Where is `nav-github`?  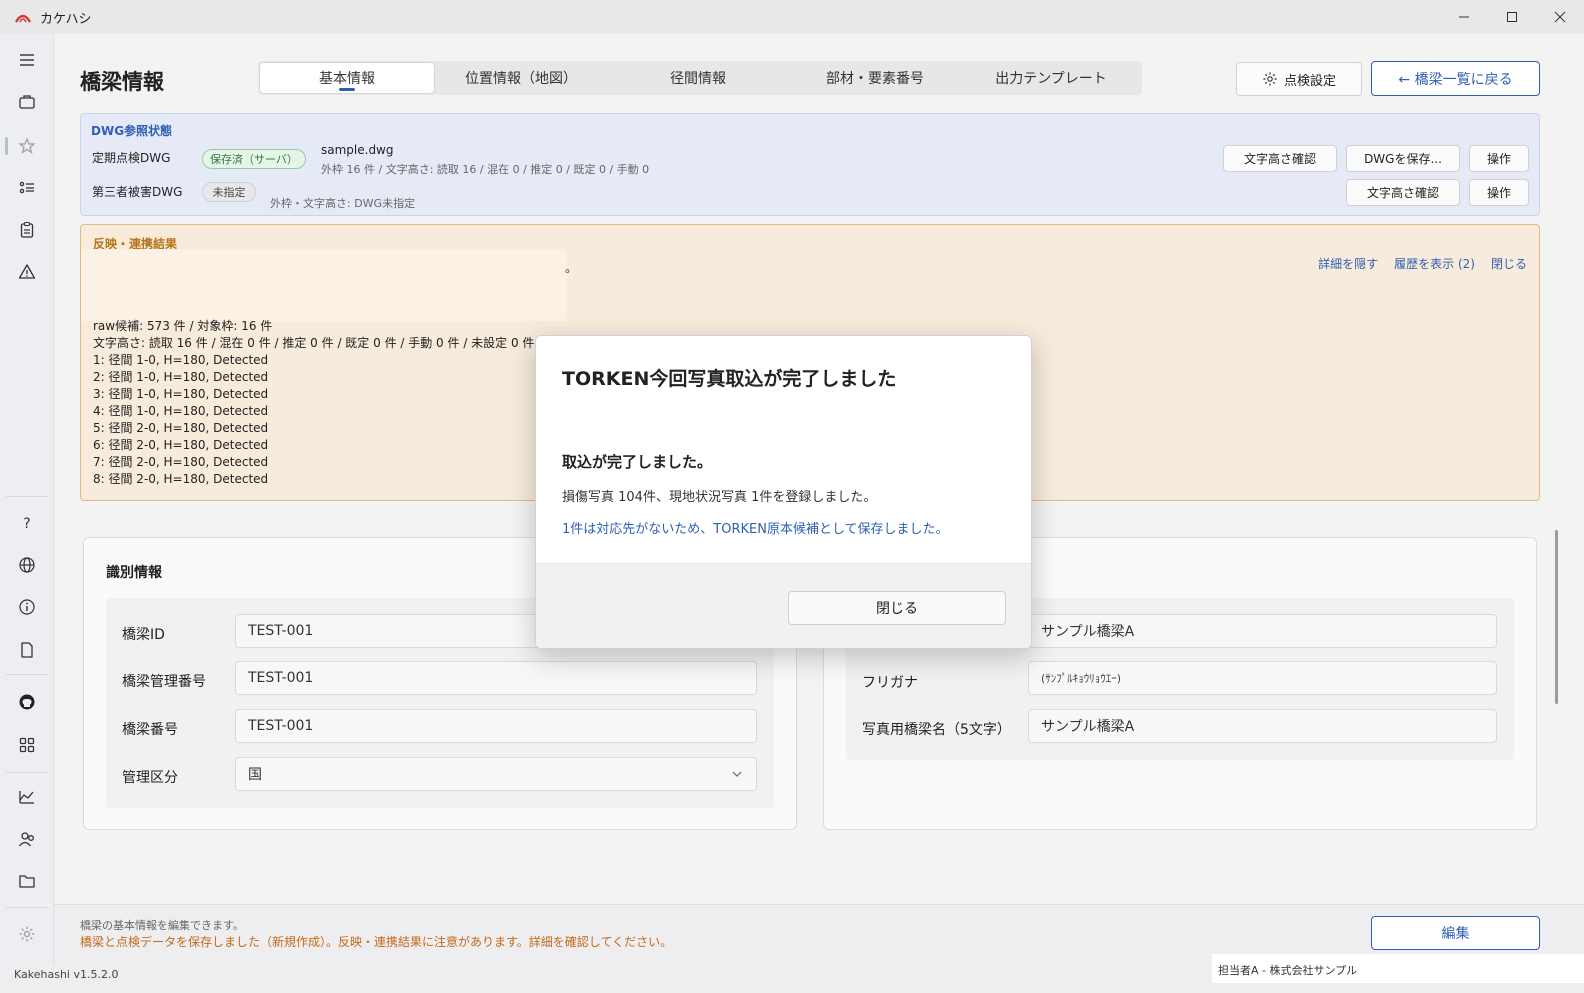
nav-github is located at coordinates (27, 702).